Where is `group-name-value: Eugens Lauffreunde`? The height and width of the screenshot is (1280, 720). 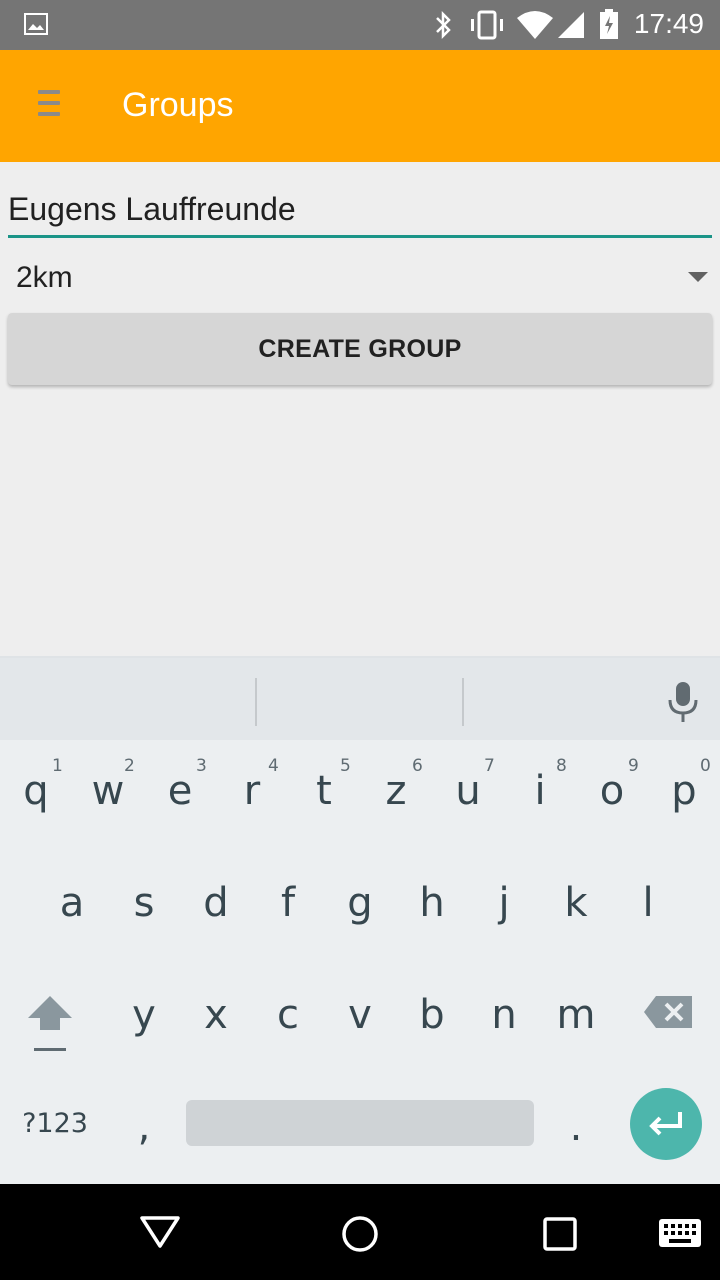
group-name-value: Eugens Lauffreunde is located at coordinates (152, 209).